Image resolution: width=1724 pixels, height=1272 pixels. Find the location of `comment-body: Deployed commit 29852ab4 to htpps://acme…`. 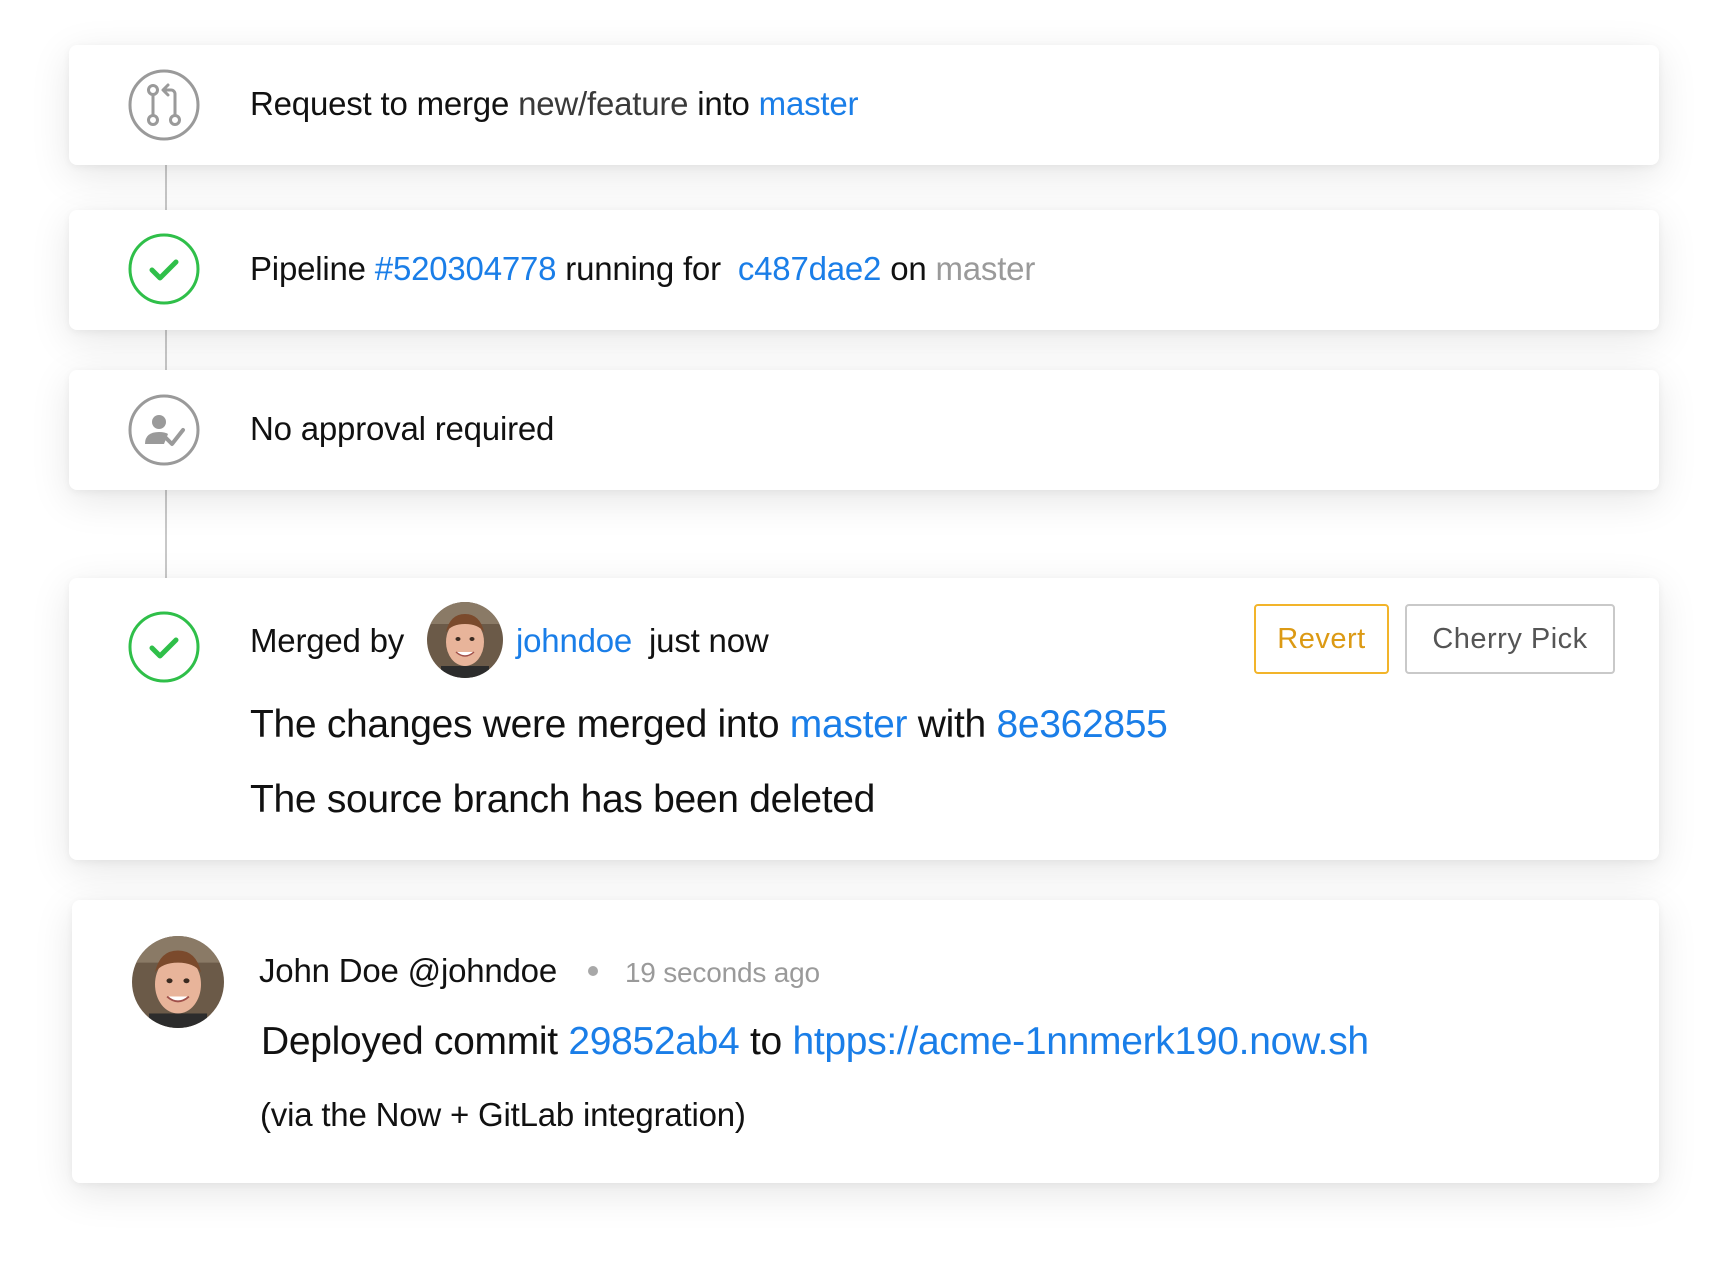

comment-body: Deployed commit 29852ab4 to htpps://acme… is located at coordinates (815, 1042).